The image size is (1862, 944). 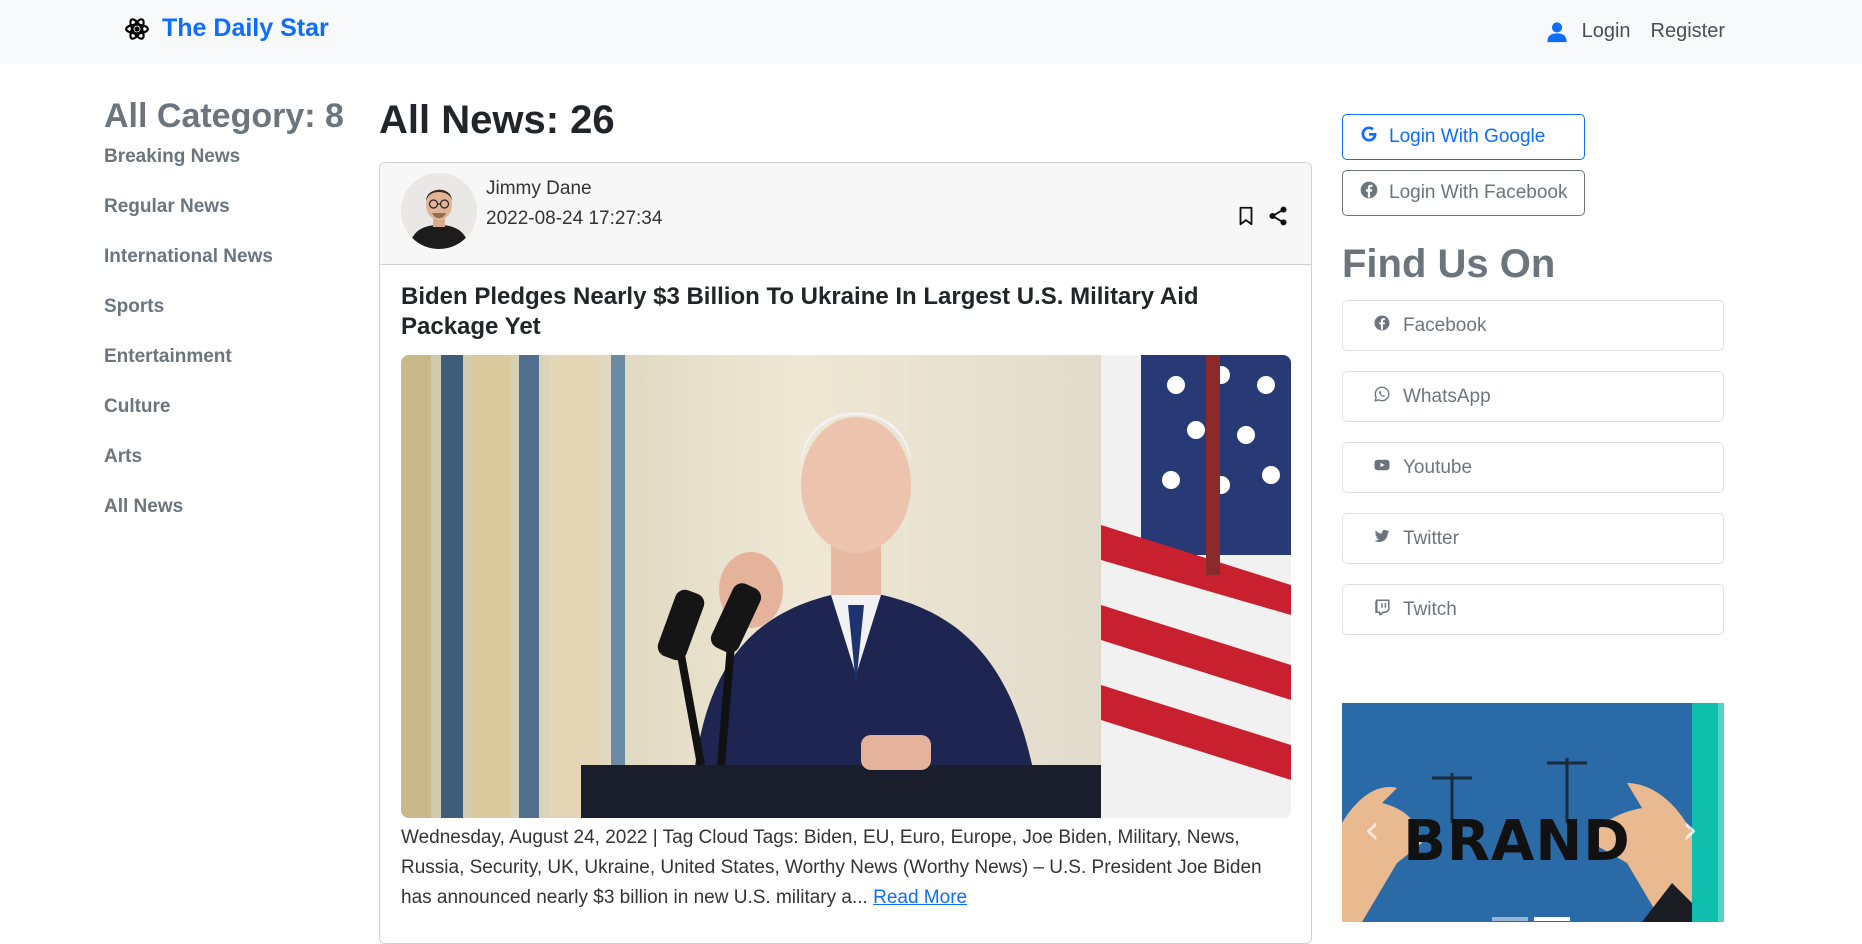 What do you see at coordinates (1437, 468) in the screenshot?
I see `social-label-youtube: Youtube` at bounding box center [1437, 468].